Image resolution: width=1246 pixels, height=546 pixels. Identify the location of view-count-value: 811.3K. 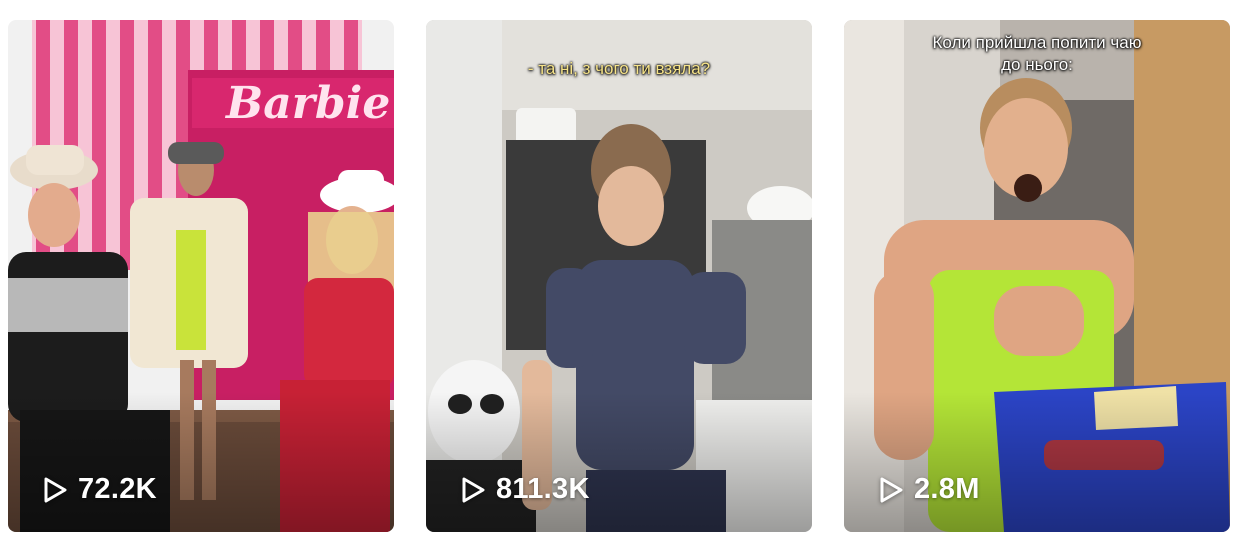
(543, 489).